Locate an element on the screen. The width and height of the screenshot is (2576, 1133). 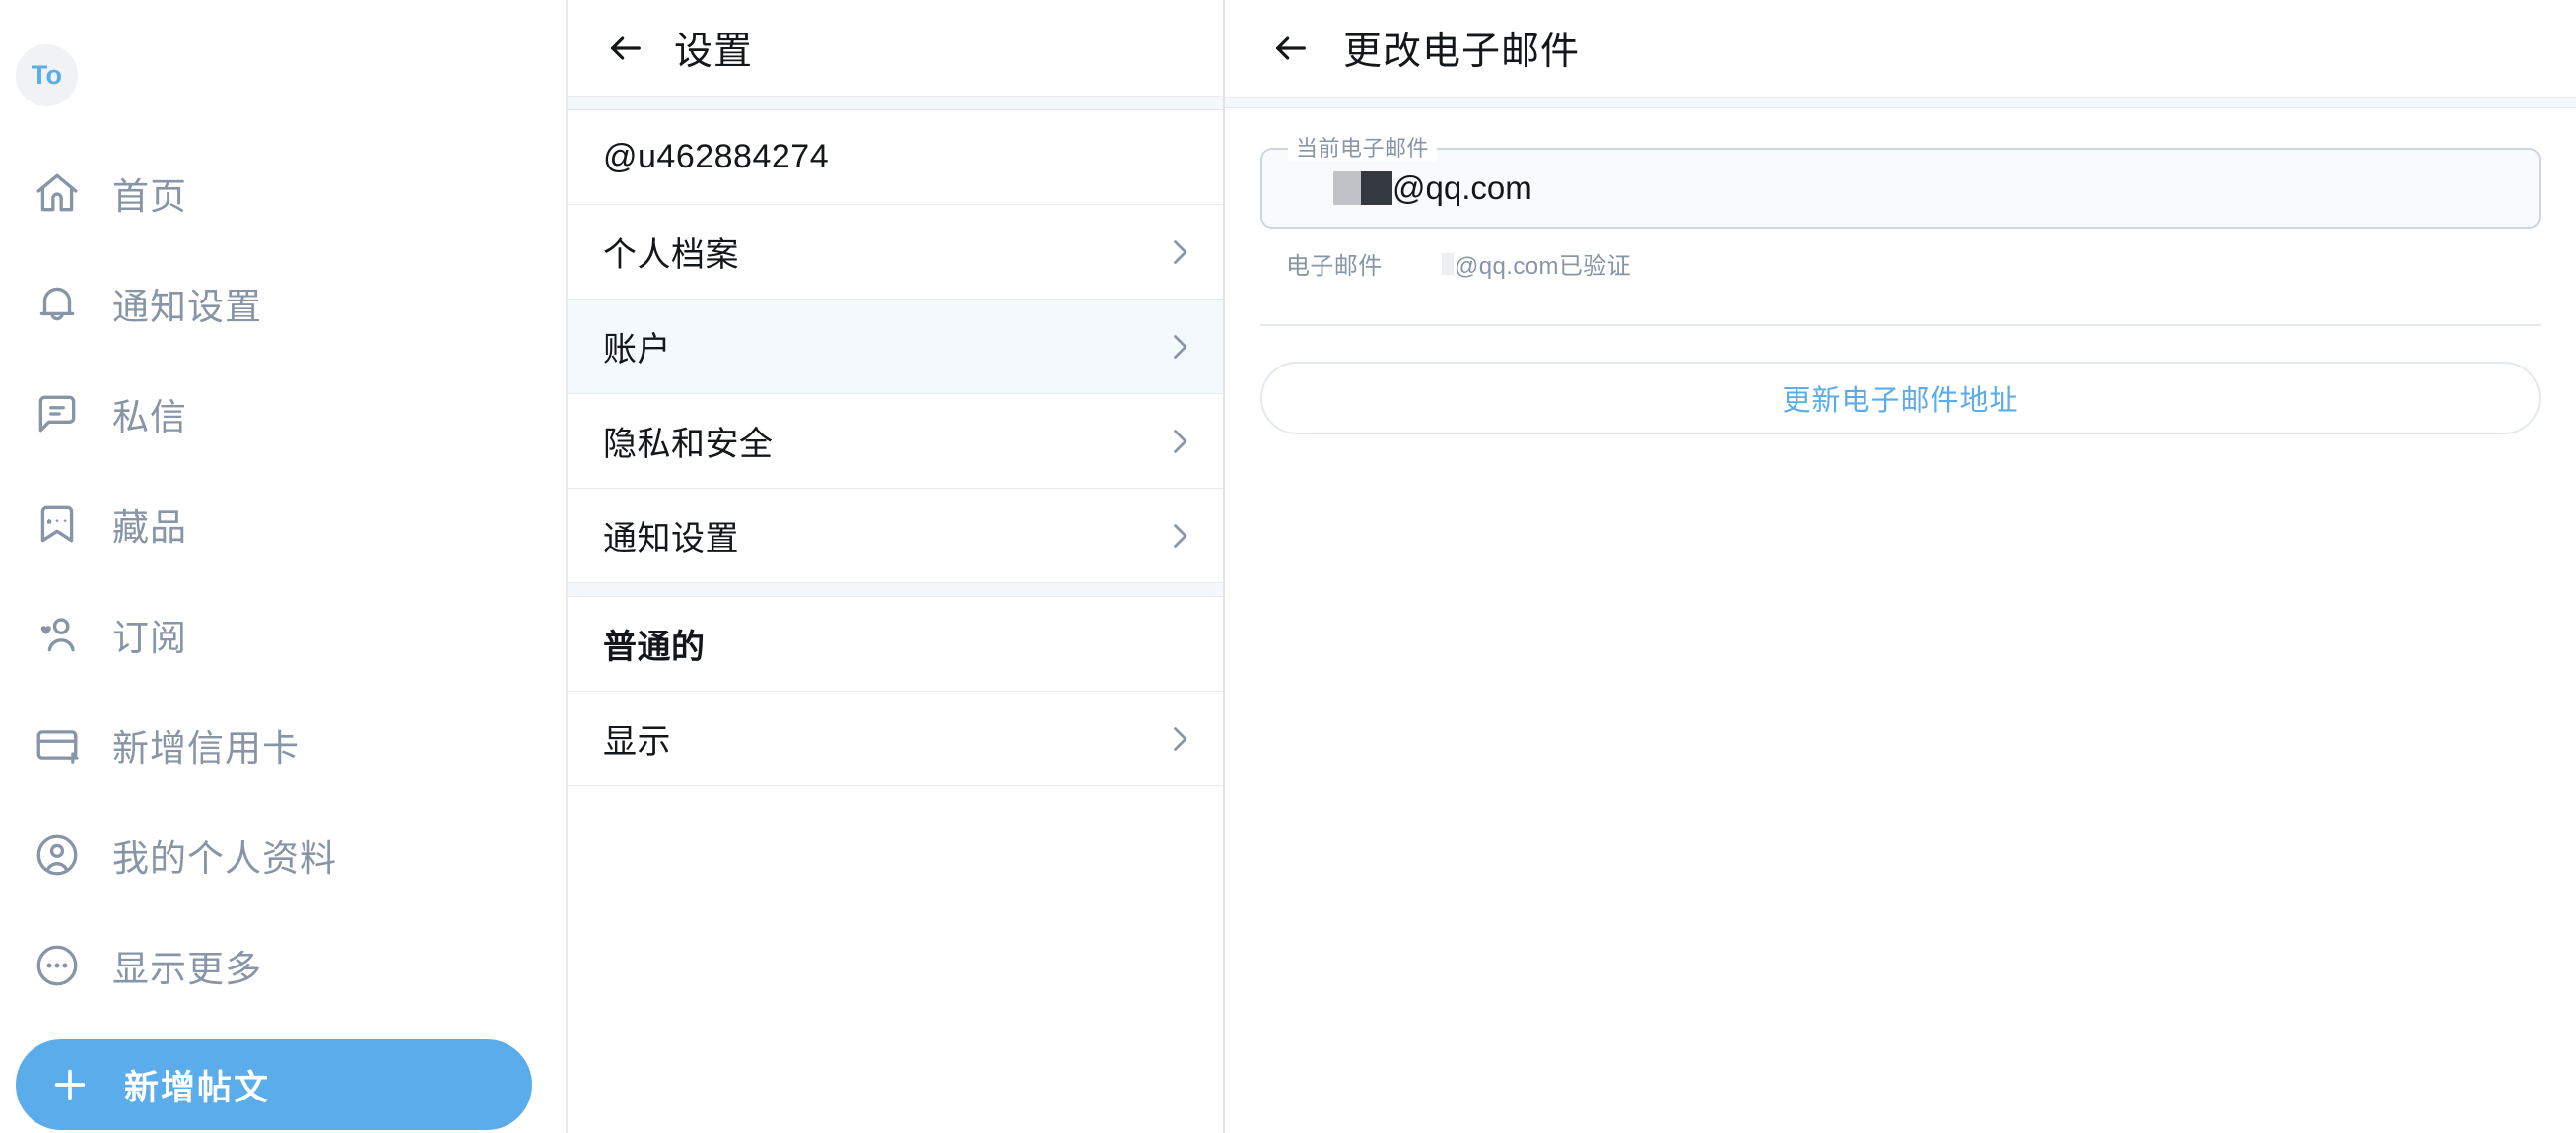
plus-icon is located at coordinates (70, 1084).